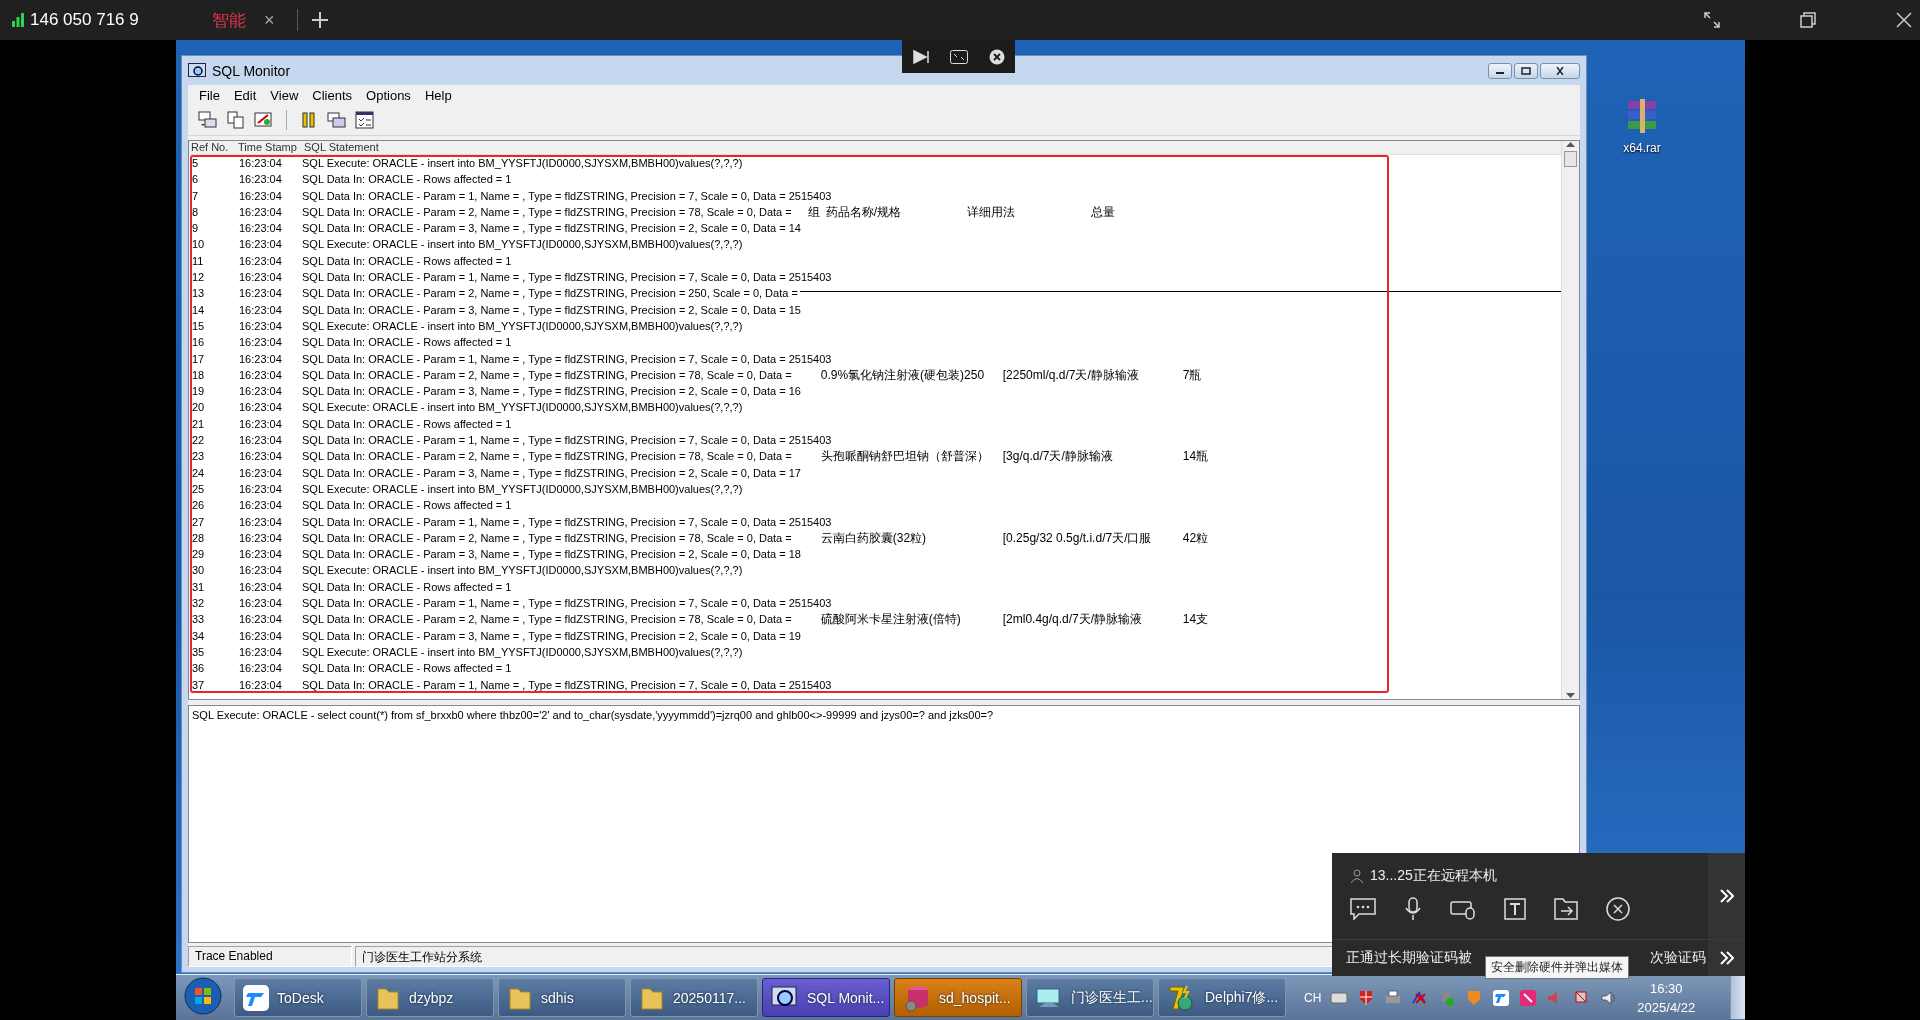  I want to click on ref-number: 10, so click(198, 245).